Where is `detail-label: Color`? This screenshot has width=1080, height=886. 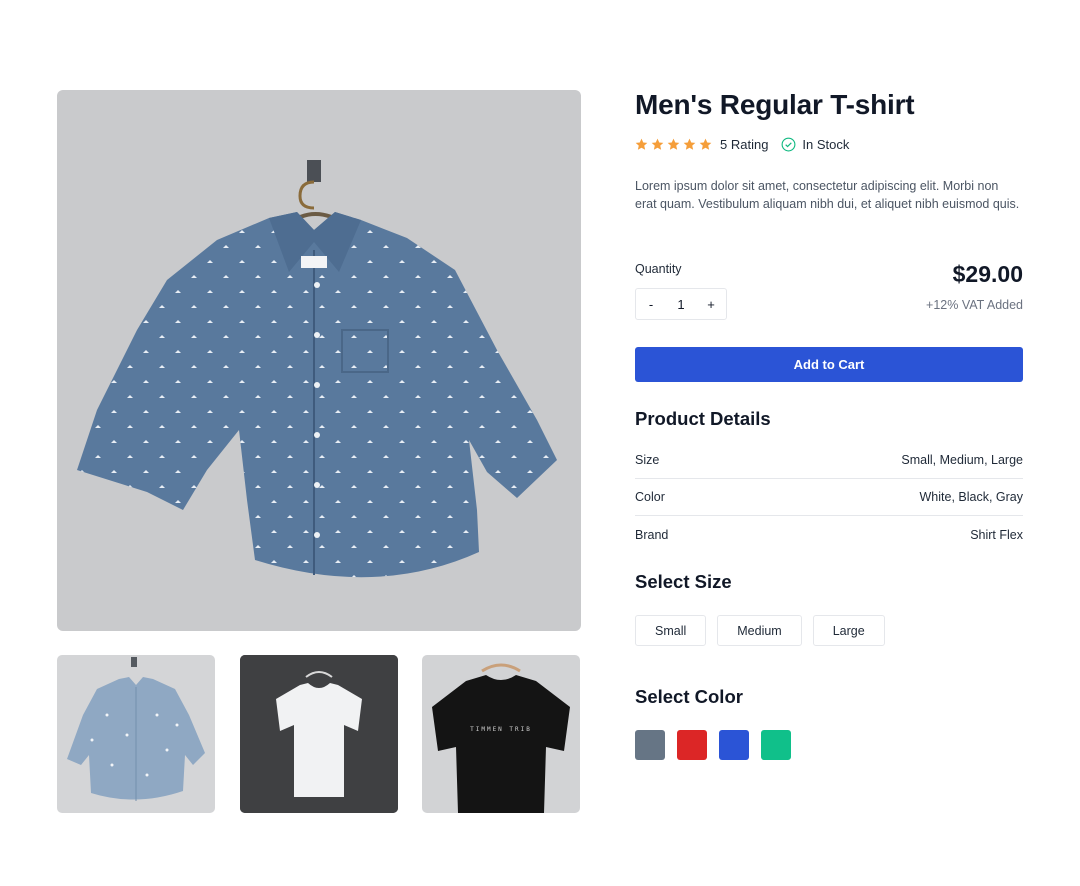
detail-label: Color is located at coordinates (650, 497).